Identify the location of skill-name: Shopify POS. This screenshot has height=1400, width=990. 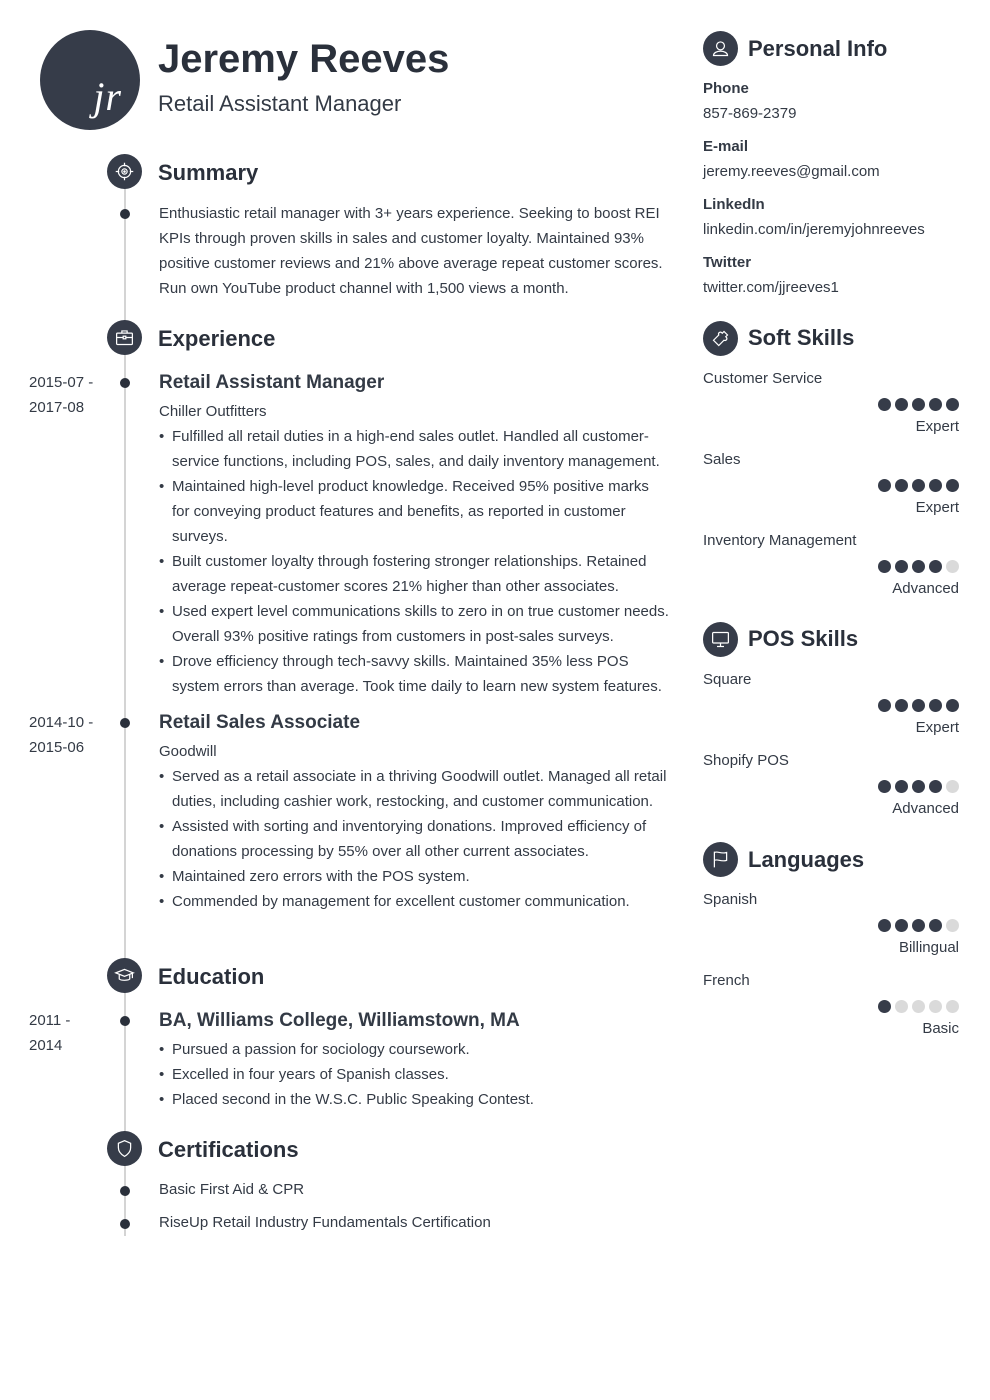
(746, 760).